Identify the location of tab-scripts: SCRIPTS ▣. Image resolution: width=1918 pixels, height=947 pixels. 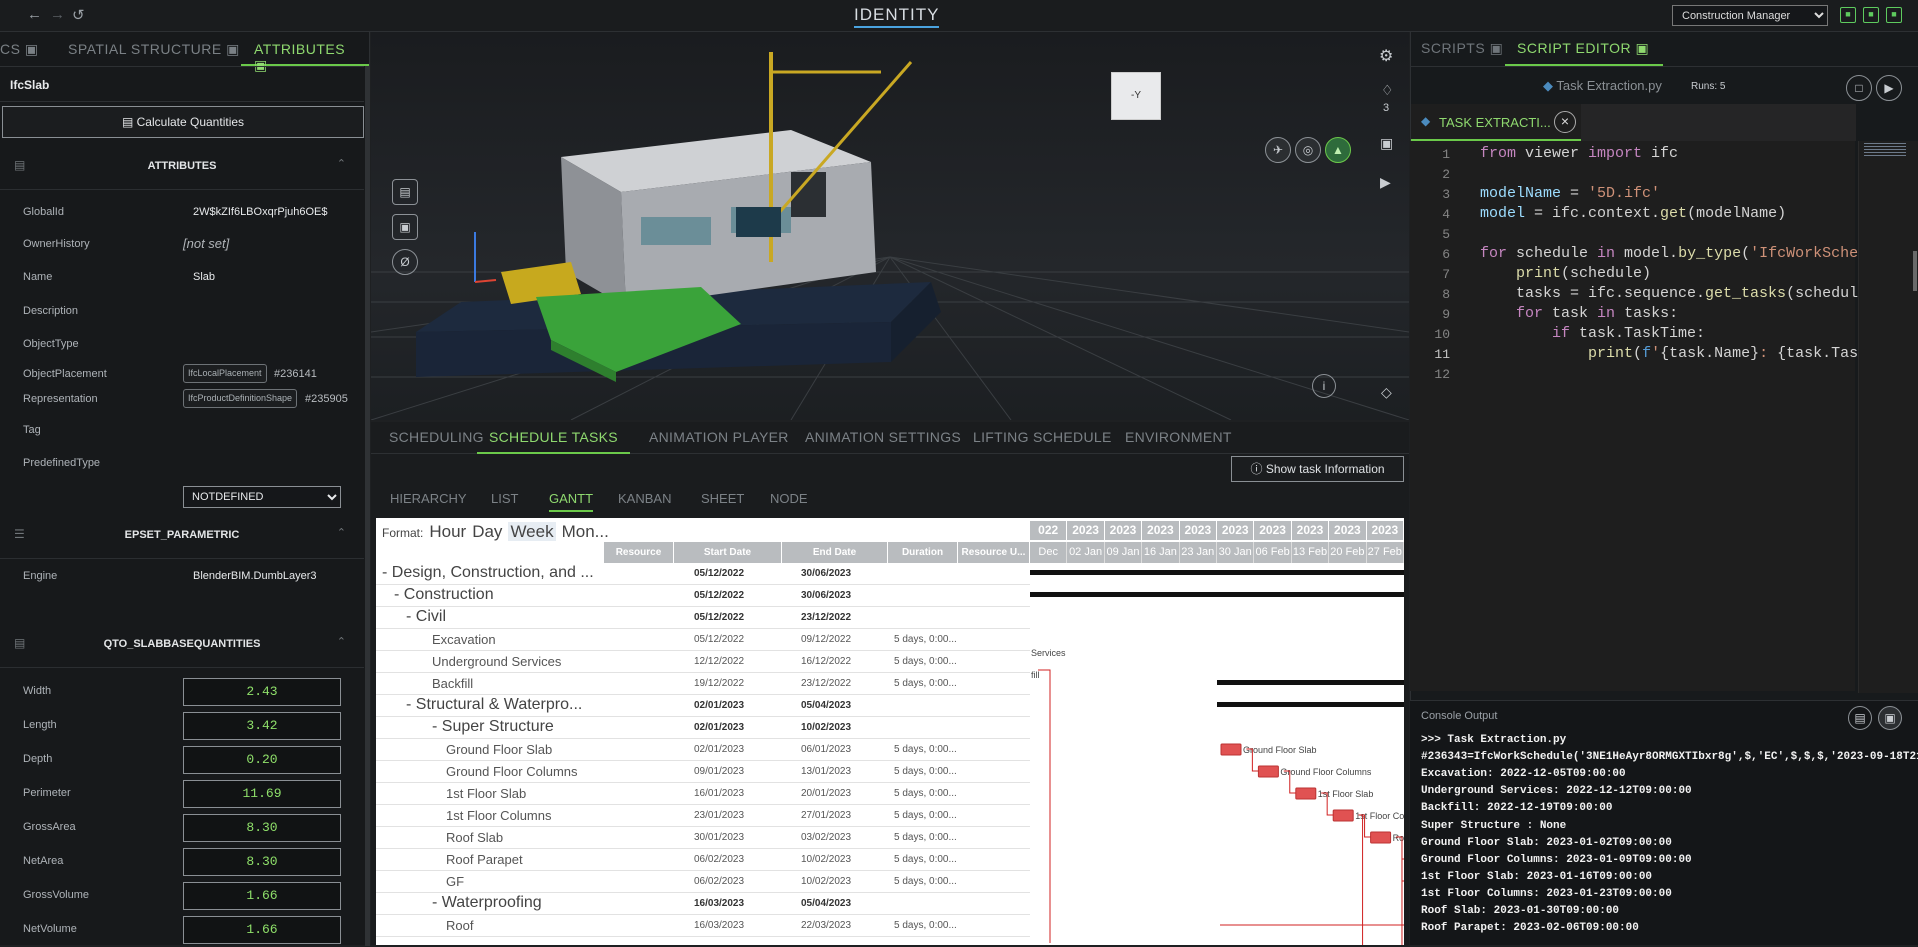
(1462, 48).